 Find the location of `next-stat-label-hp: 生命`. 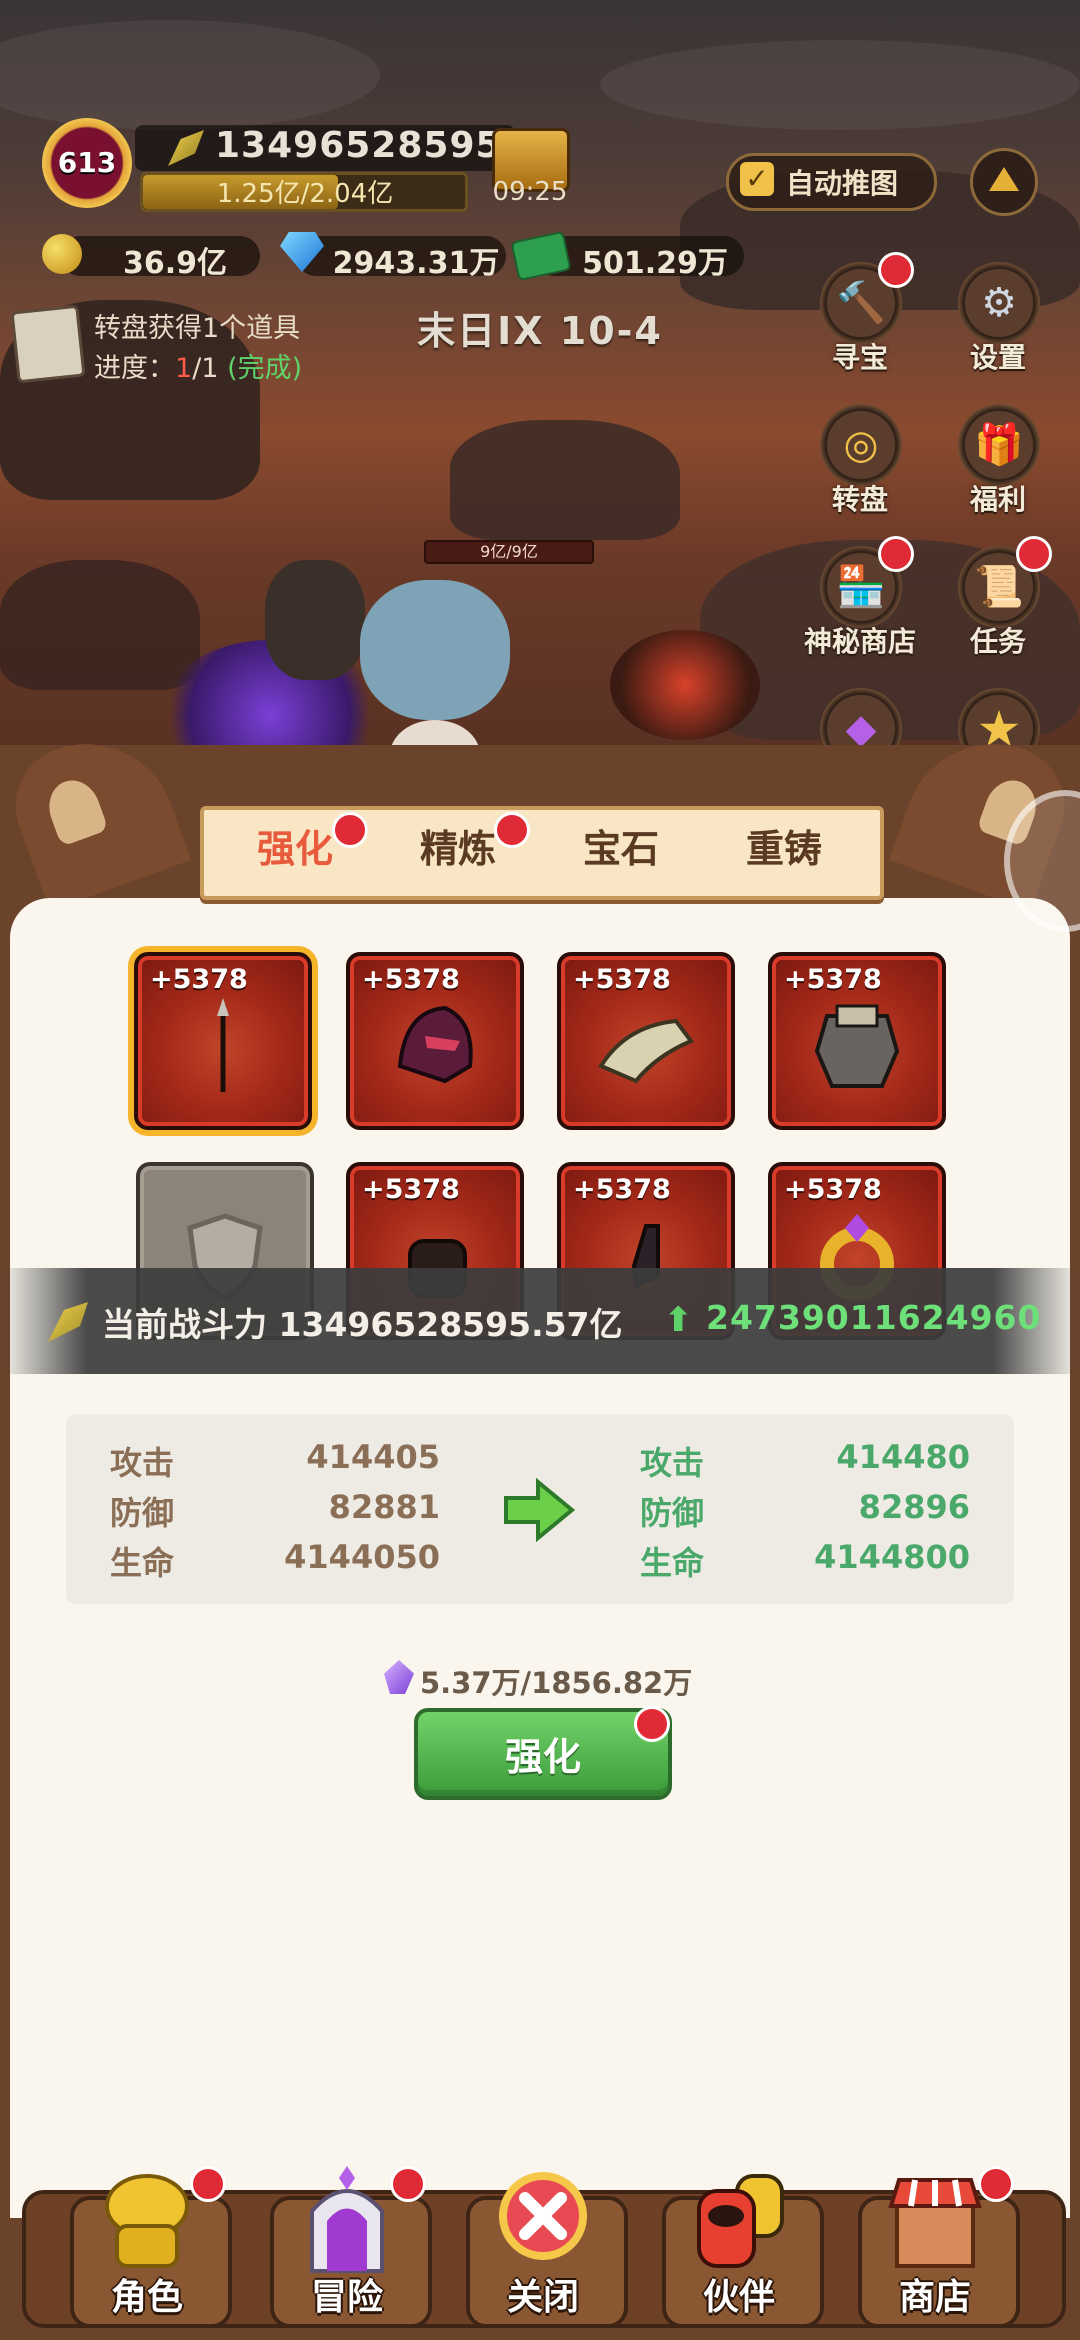

next-stat-label-hp: 生命 is located at coordinates (672, 1563).